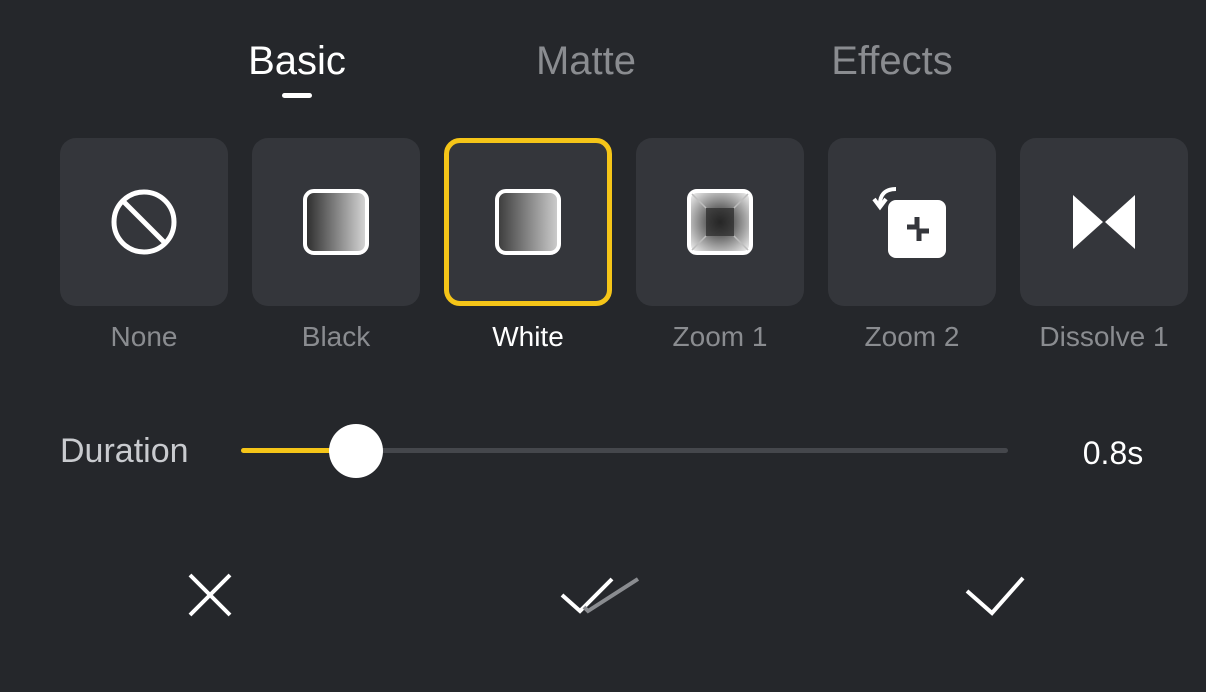  I want to click on transition-white-label: White, so click(528, 336).